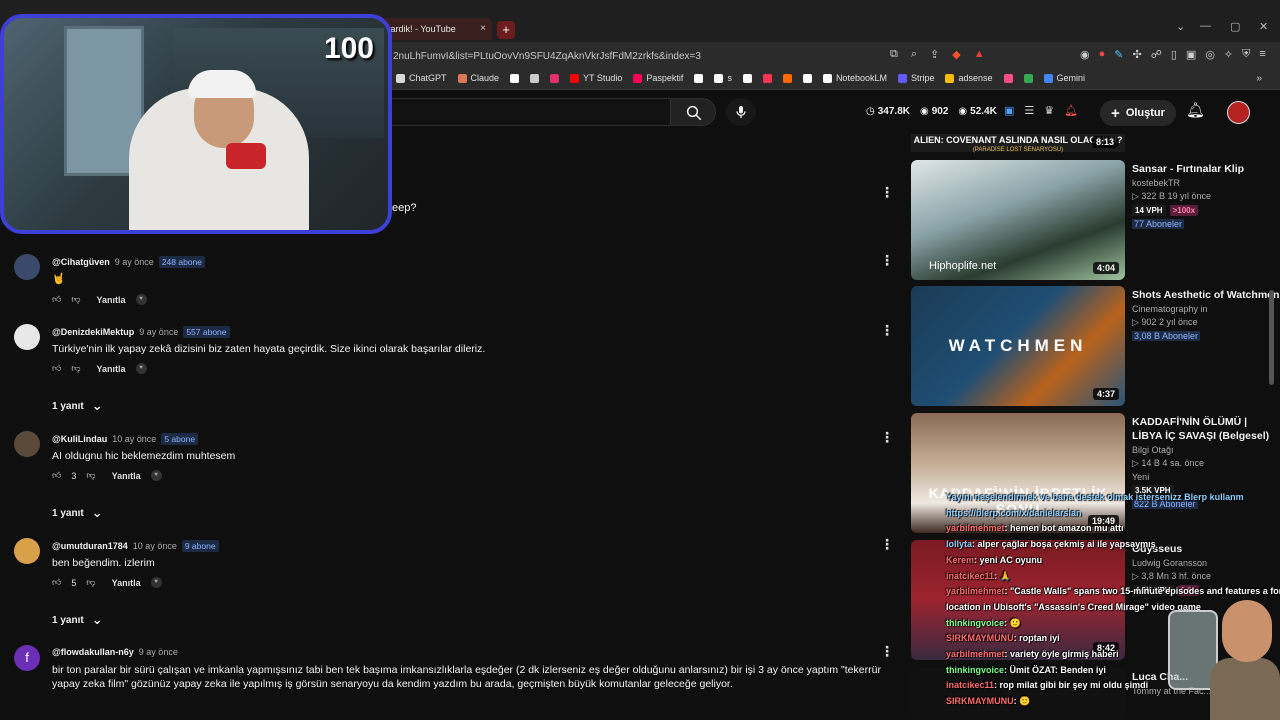 The image size is (1280, 720). Describe the element at coordinates (1138, 113) in the screenshot. I see `create-button: + Oluştur` at that location.